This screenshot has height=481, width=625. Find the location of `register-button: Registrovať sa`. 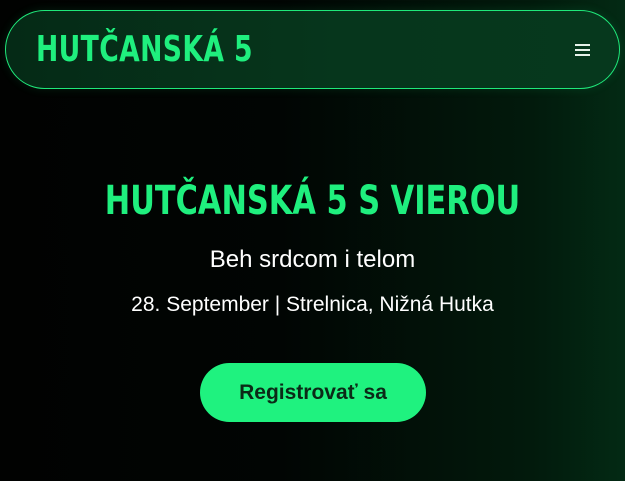

register-button: Registrovať sa is located at coordinates (313, 392).